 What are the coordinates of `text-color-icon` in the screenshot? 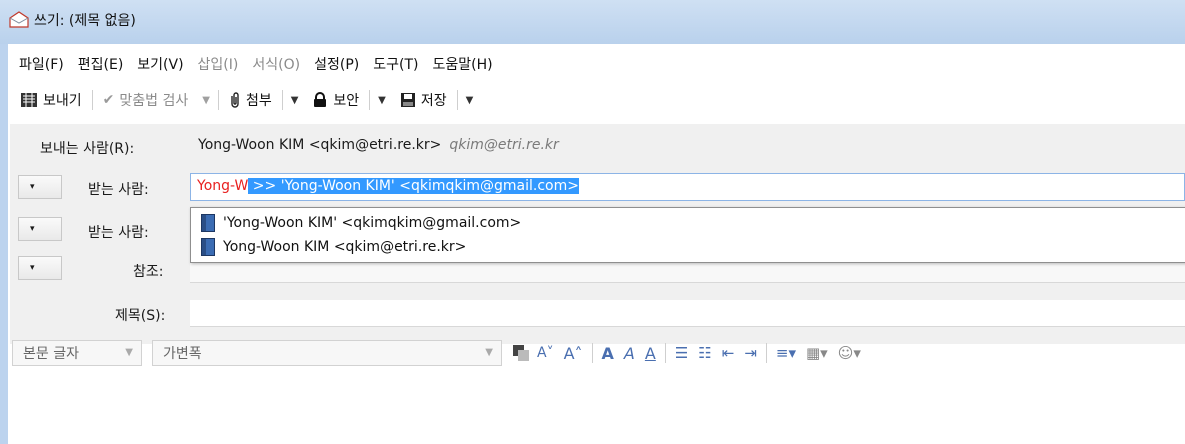 It's located at (521, 353).